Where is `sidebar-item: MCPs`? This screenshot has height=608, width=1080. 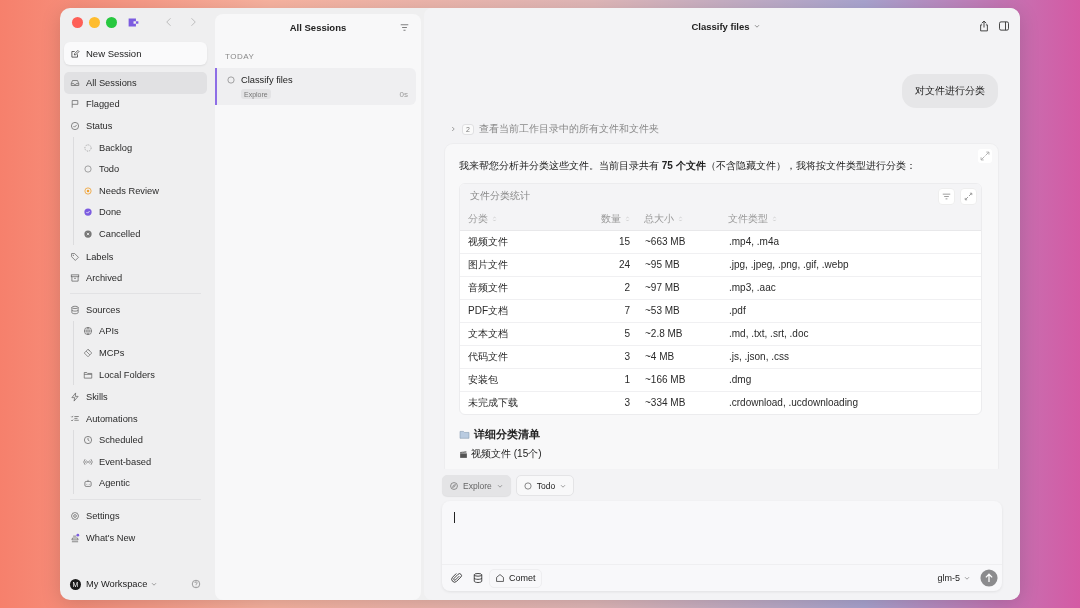
sidebar-item: MCPs is located at coordinates (142, 353).